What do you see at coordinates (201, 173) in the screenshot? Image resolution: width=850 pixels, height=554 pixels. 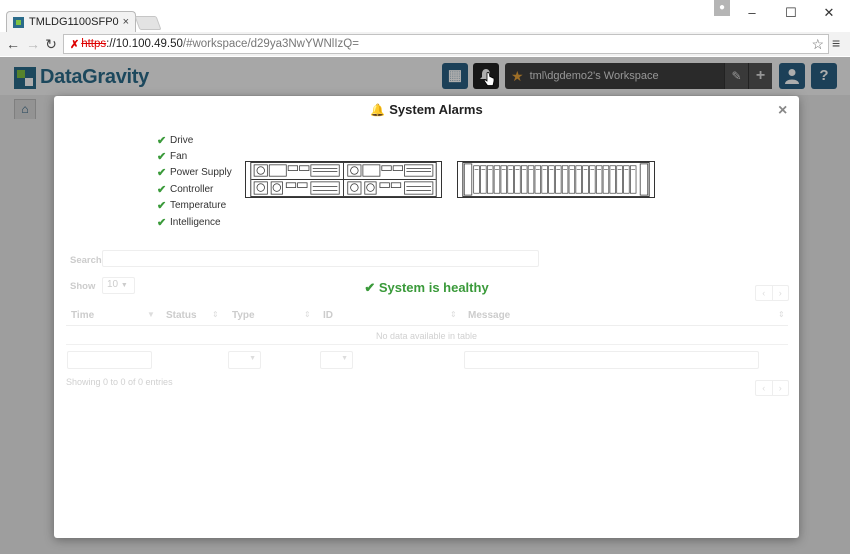 I see `component-label: Power Supply` at bounding box center [201, 173].